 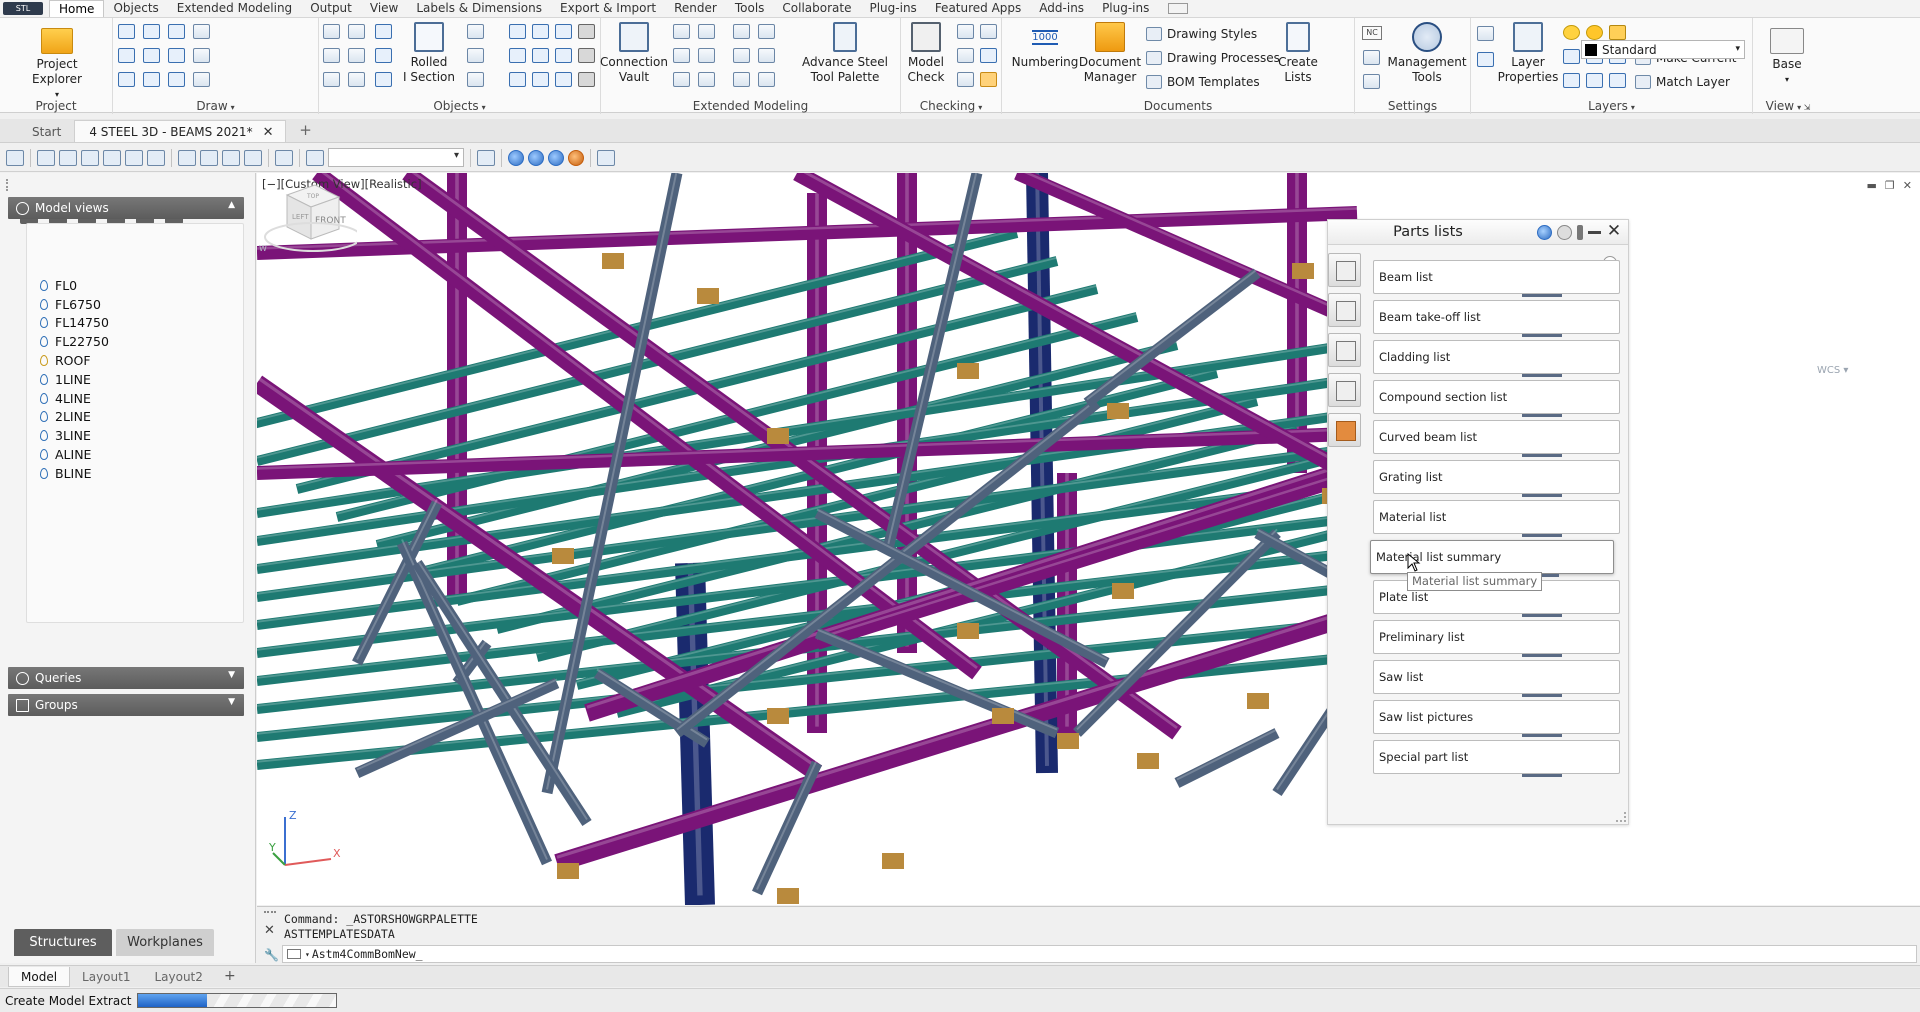 I want to click on layer-states-icon, so click(x=1485, y=33).